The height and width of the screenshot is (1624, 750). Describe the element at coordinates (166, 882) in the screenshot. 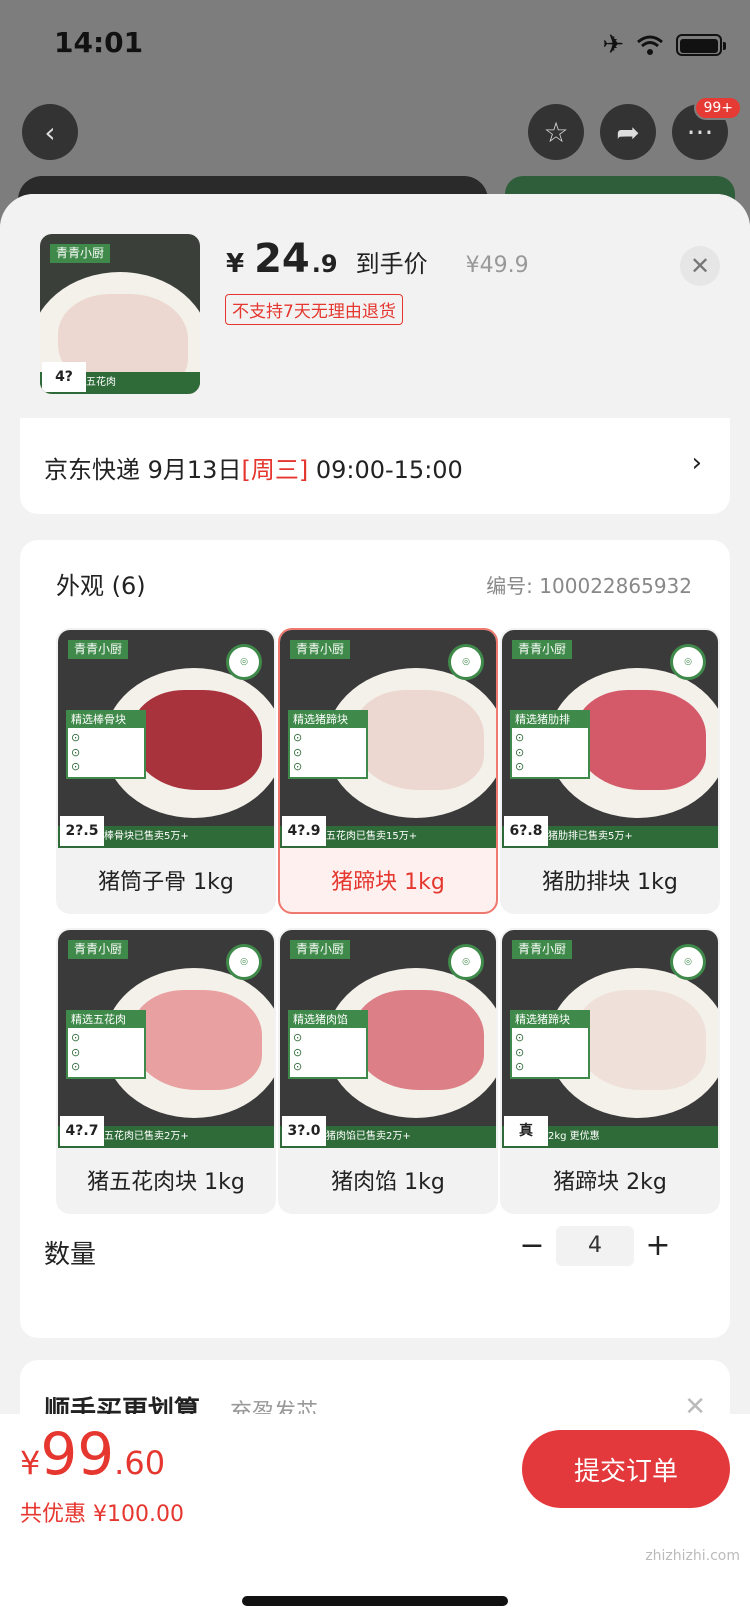

I see `variant-label: 猪筒子骨 1kg` at that location.